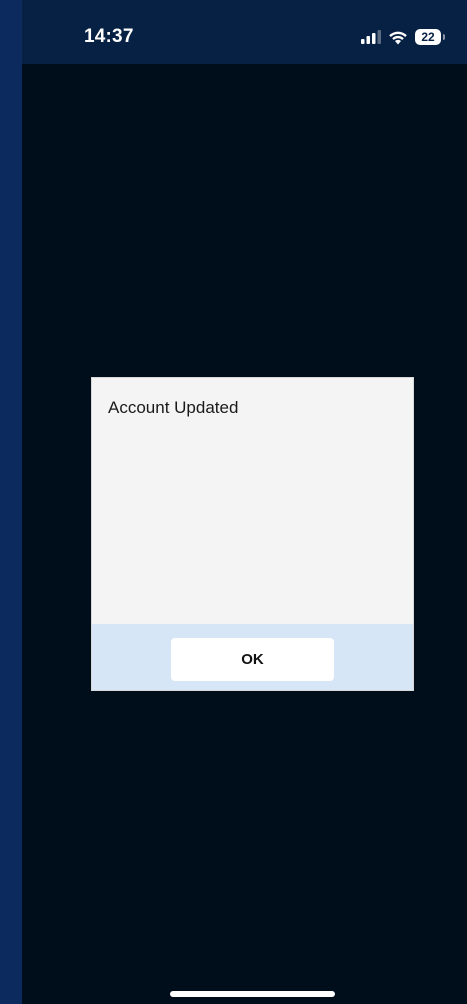  I want to click on ok-button: OK, so click(252, 659).